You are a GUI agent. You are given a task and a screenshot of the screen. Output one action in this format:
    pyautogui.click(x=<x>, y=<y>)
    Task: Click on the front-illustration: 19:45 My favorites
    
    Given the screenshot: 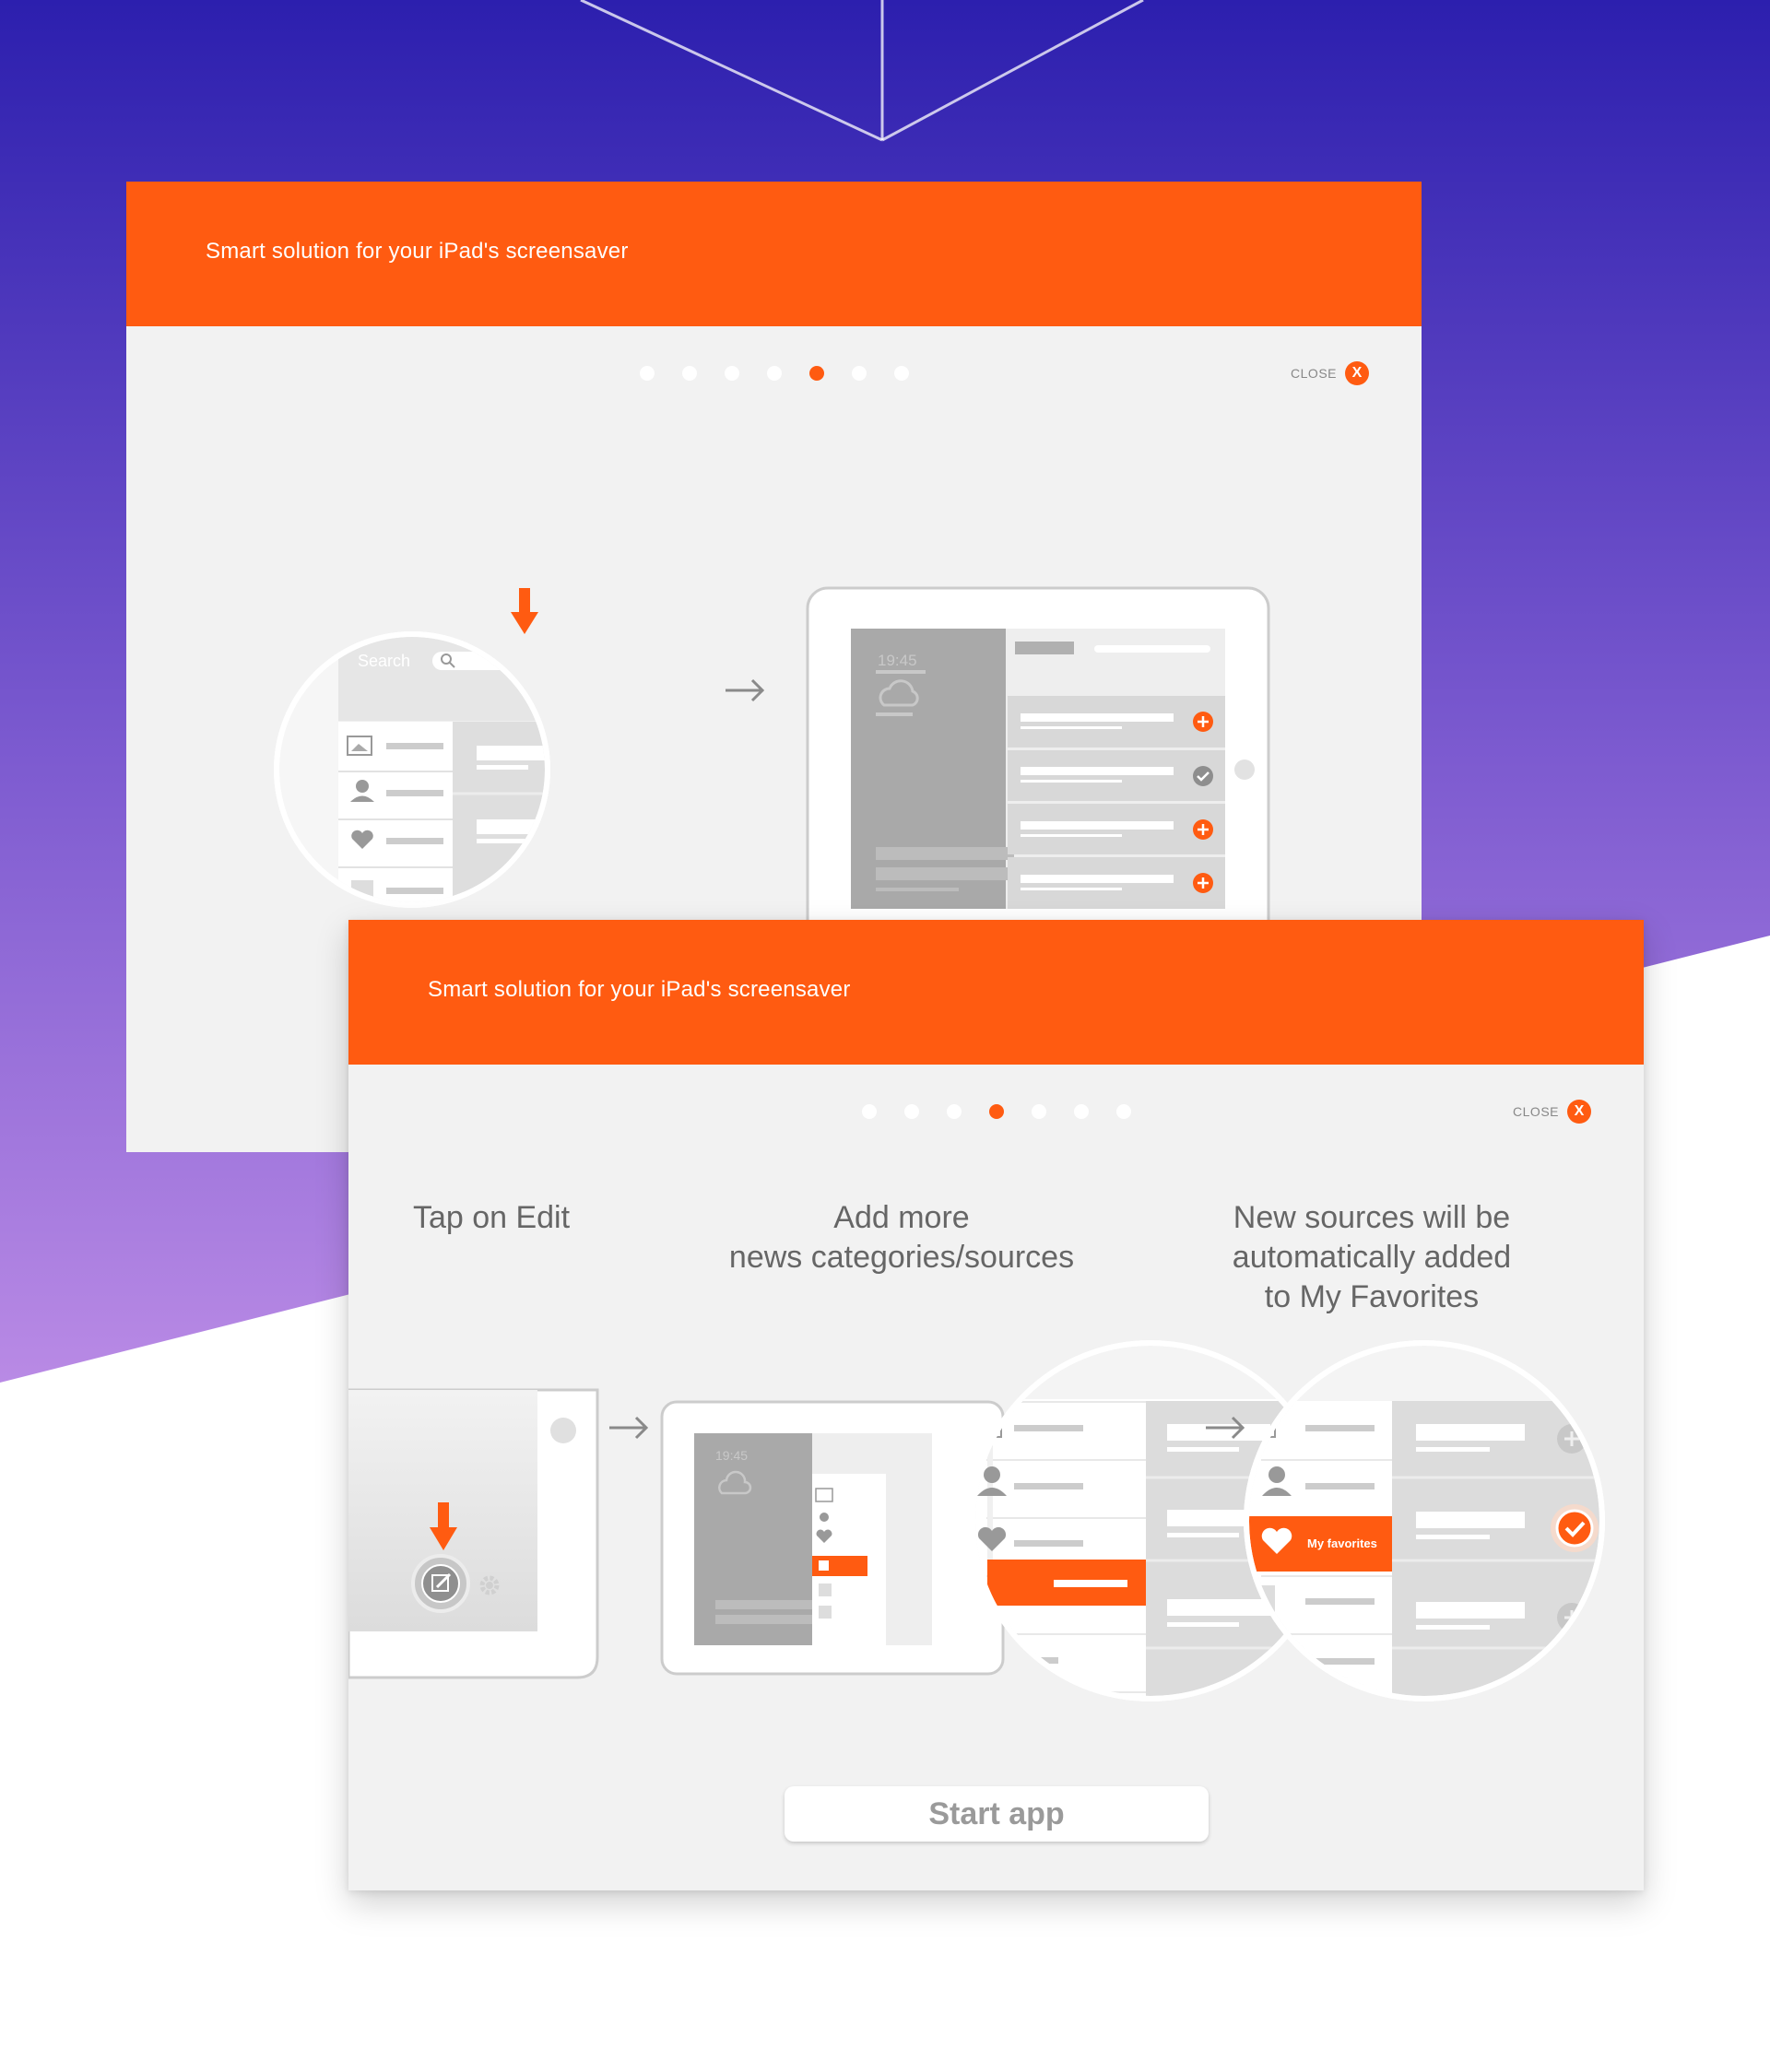 What is the action you would take?
    pyautogui.click(x=976, y=1520)
    